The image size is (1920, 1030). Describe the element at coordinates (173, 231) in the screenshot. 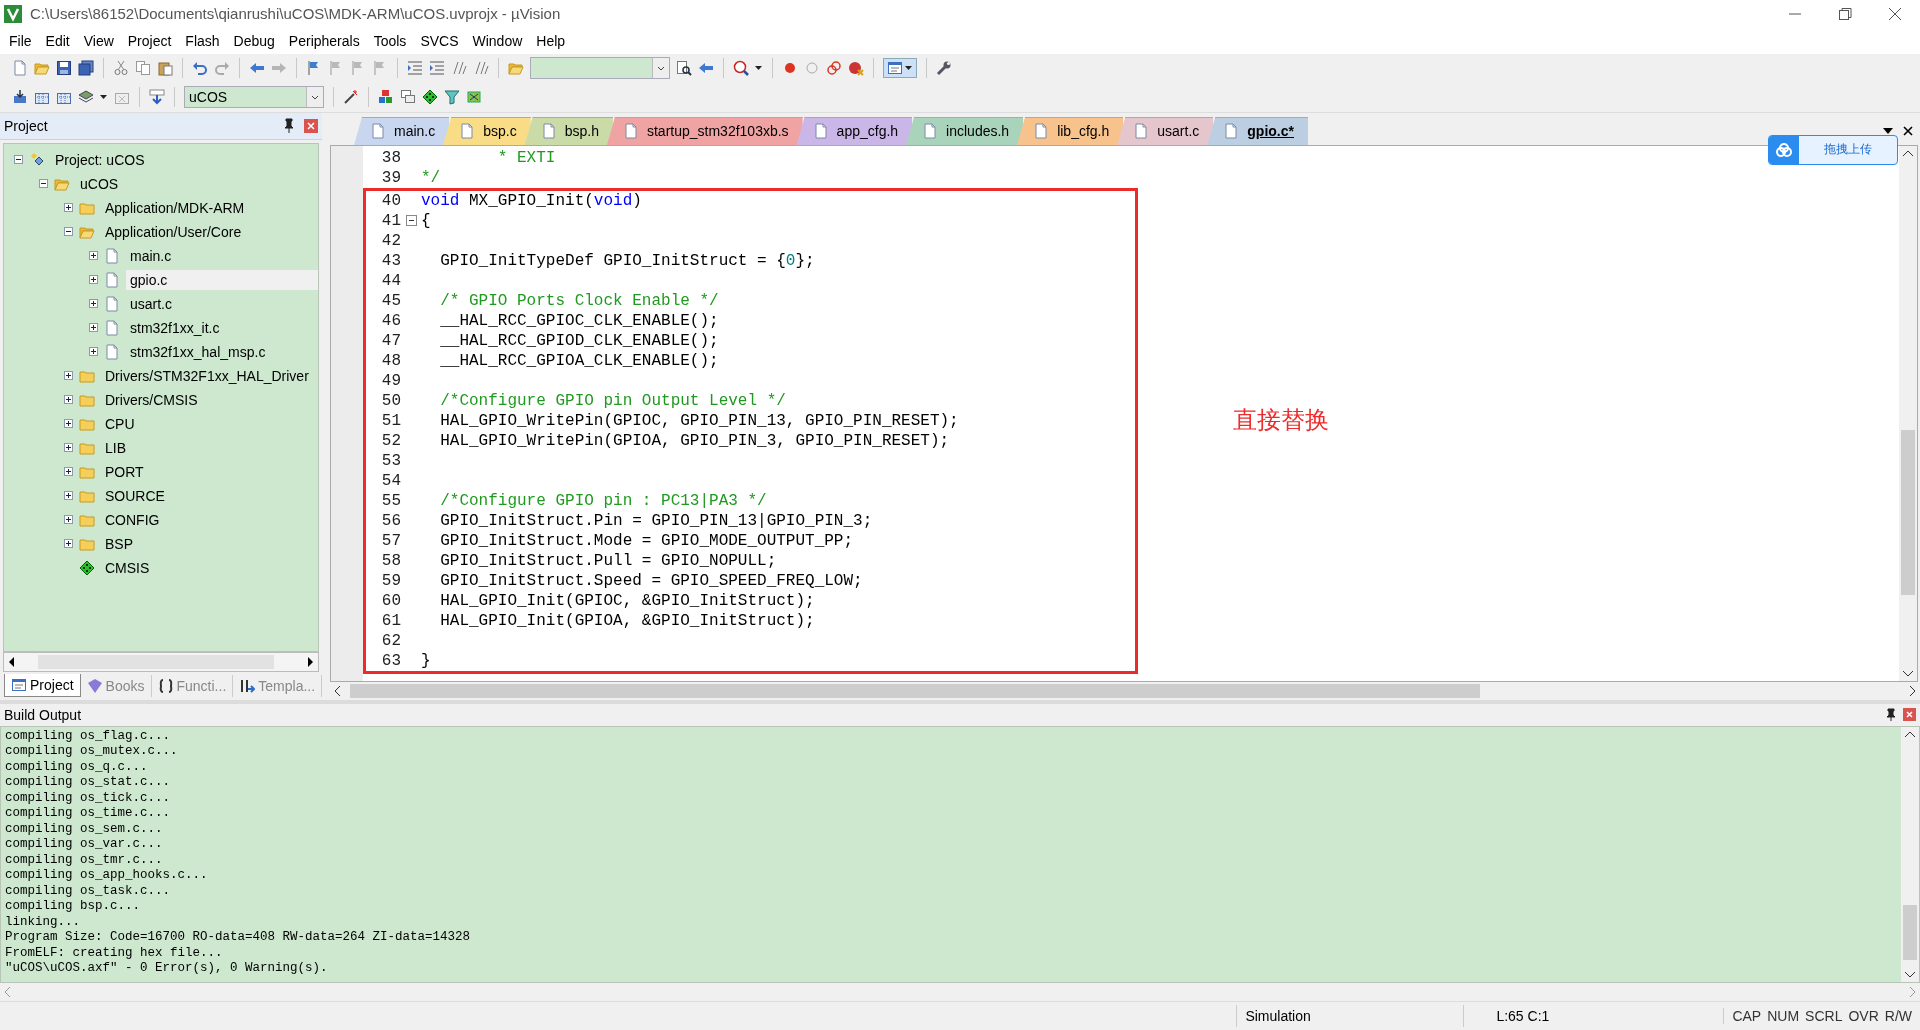

I see `tree-item: Application/User/Core` at that location.